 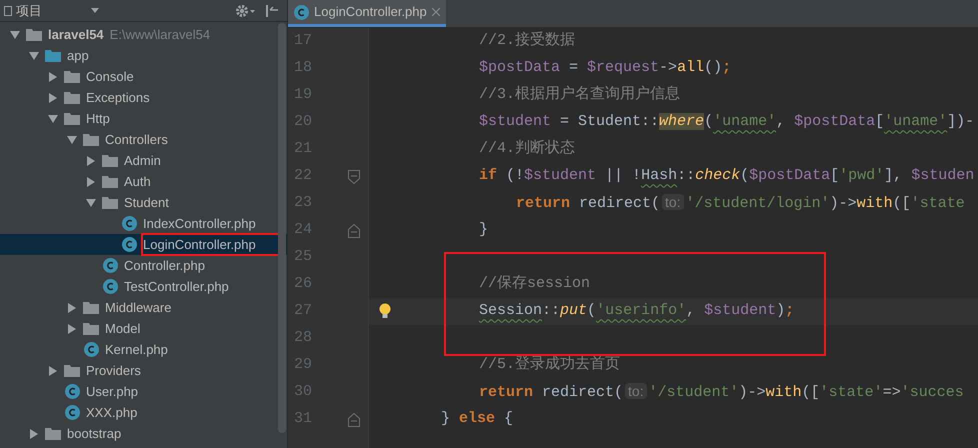 What do you see at coordinates (118, 98) in the screenshot?
I see `tree-item-label: Exceptions` at bounding box center [118, 98].